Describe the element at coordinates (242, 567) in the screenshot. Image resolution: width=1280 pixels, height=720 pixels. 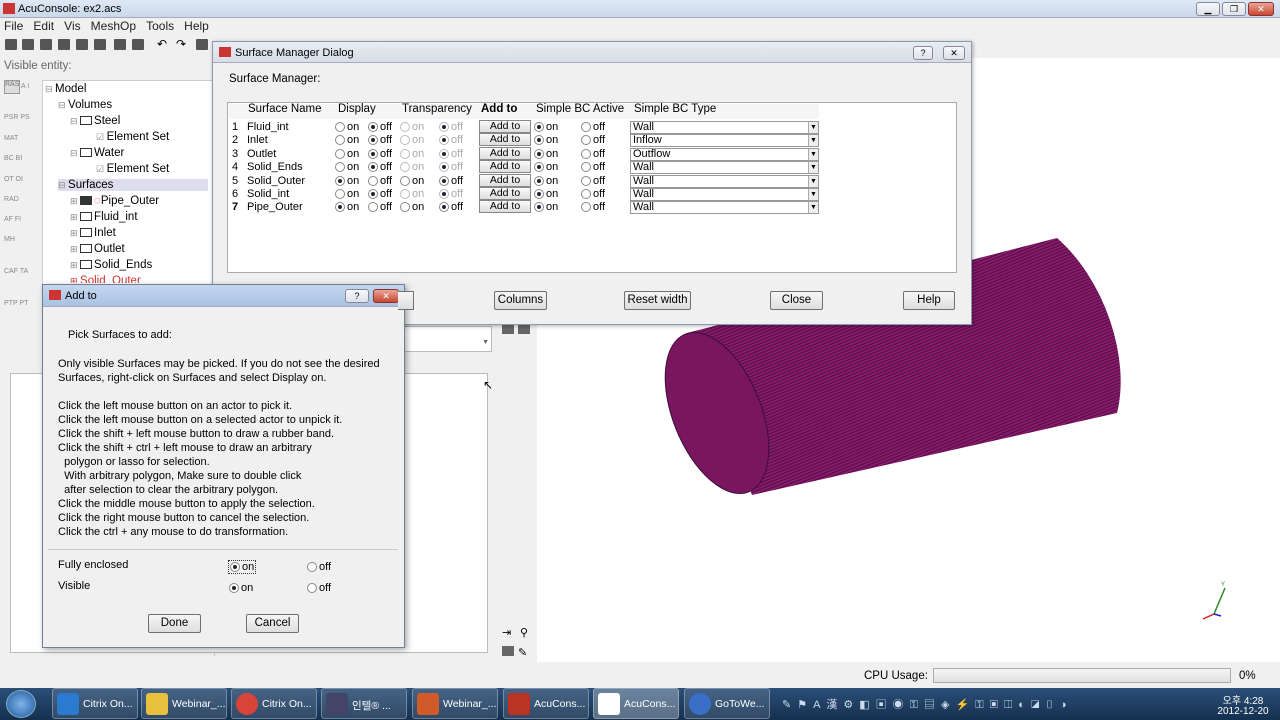
I see `fully-enclosed-on: on` at that location.